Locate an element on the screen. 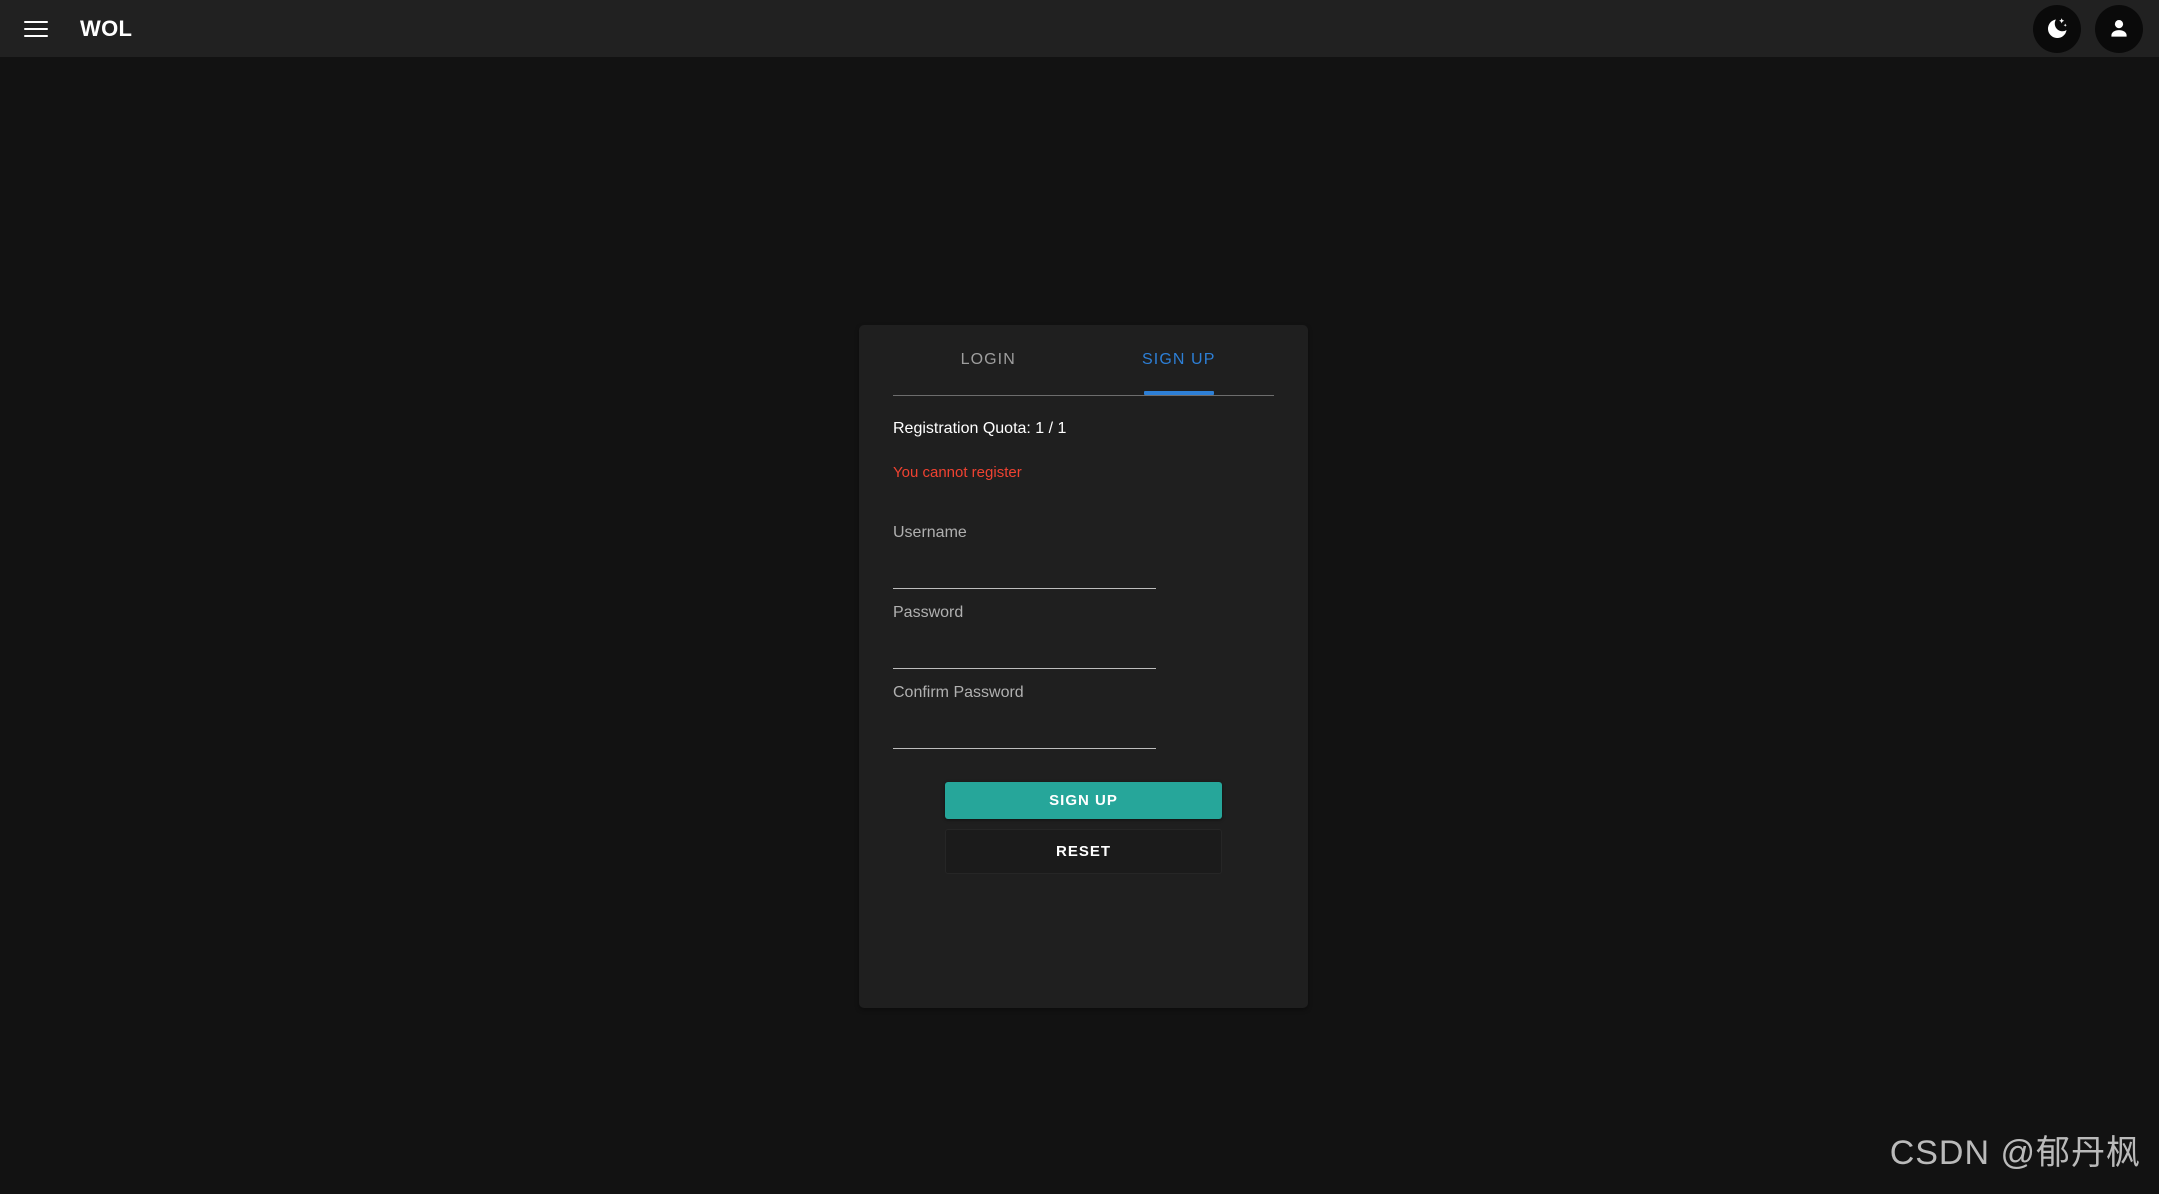 This screenshot has height=1194, width=2159. username-input is located at coordinates (1024, 576).